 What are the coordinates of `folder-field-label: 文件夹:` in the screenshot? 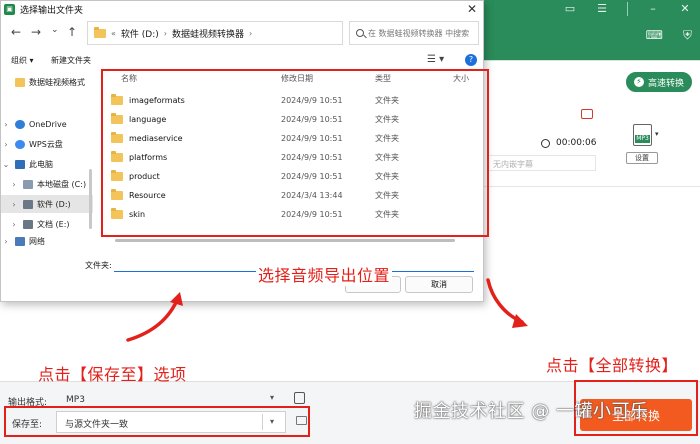 It's located at (98, 265).